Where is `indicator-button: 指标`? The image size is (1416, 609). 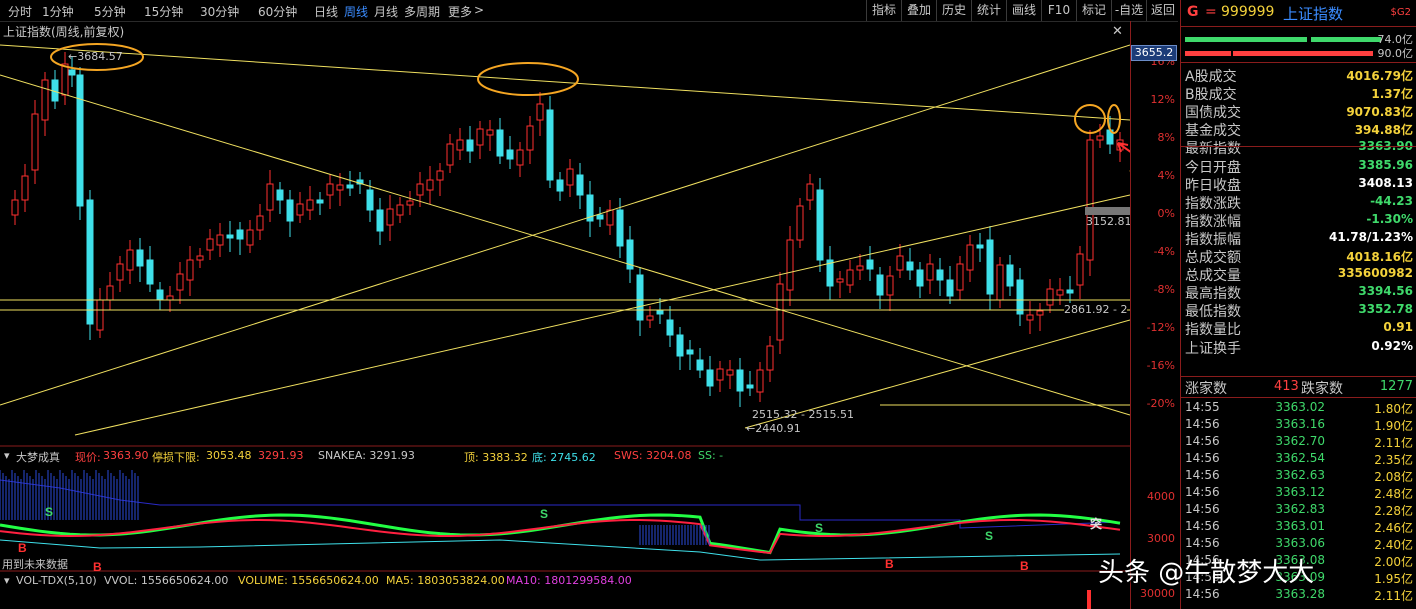
indicator-button: 指标 is located at coordinates (883, 10).